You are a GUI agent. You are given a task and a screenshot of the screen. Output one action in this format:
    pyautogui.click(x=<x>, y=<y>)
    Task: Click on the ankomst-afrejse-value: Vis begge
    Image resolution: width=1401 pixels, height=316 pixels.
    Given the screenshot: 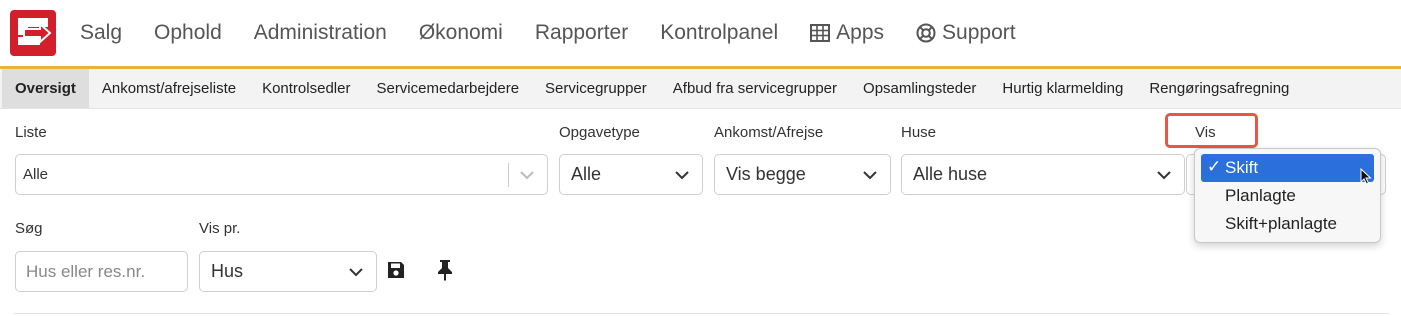 What is the action you would take?
    pyautogui.click(x=766, y=174)
    